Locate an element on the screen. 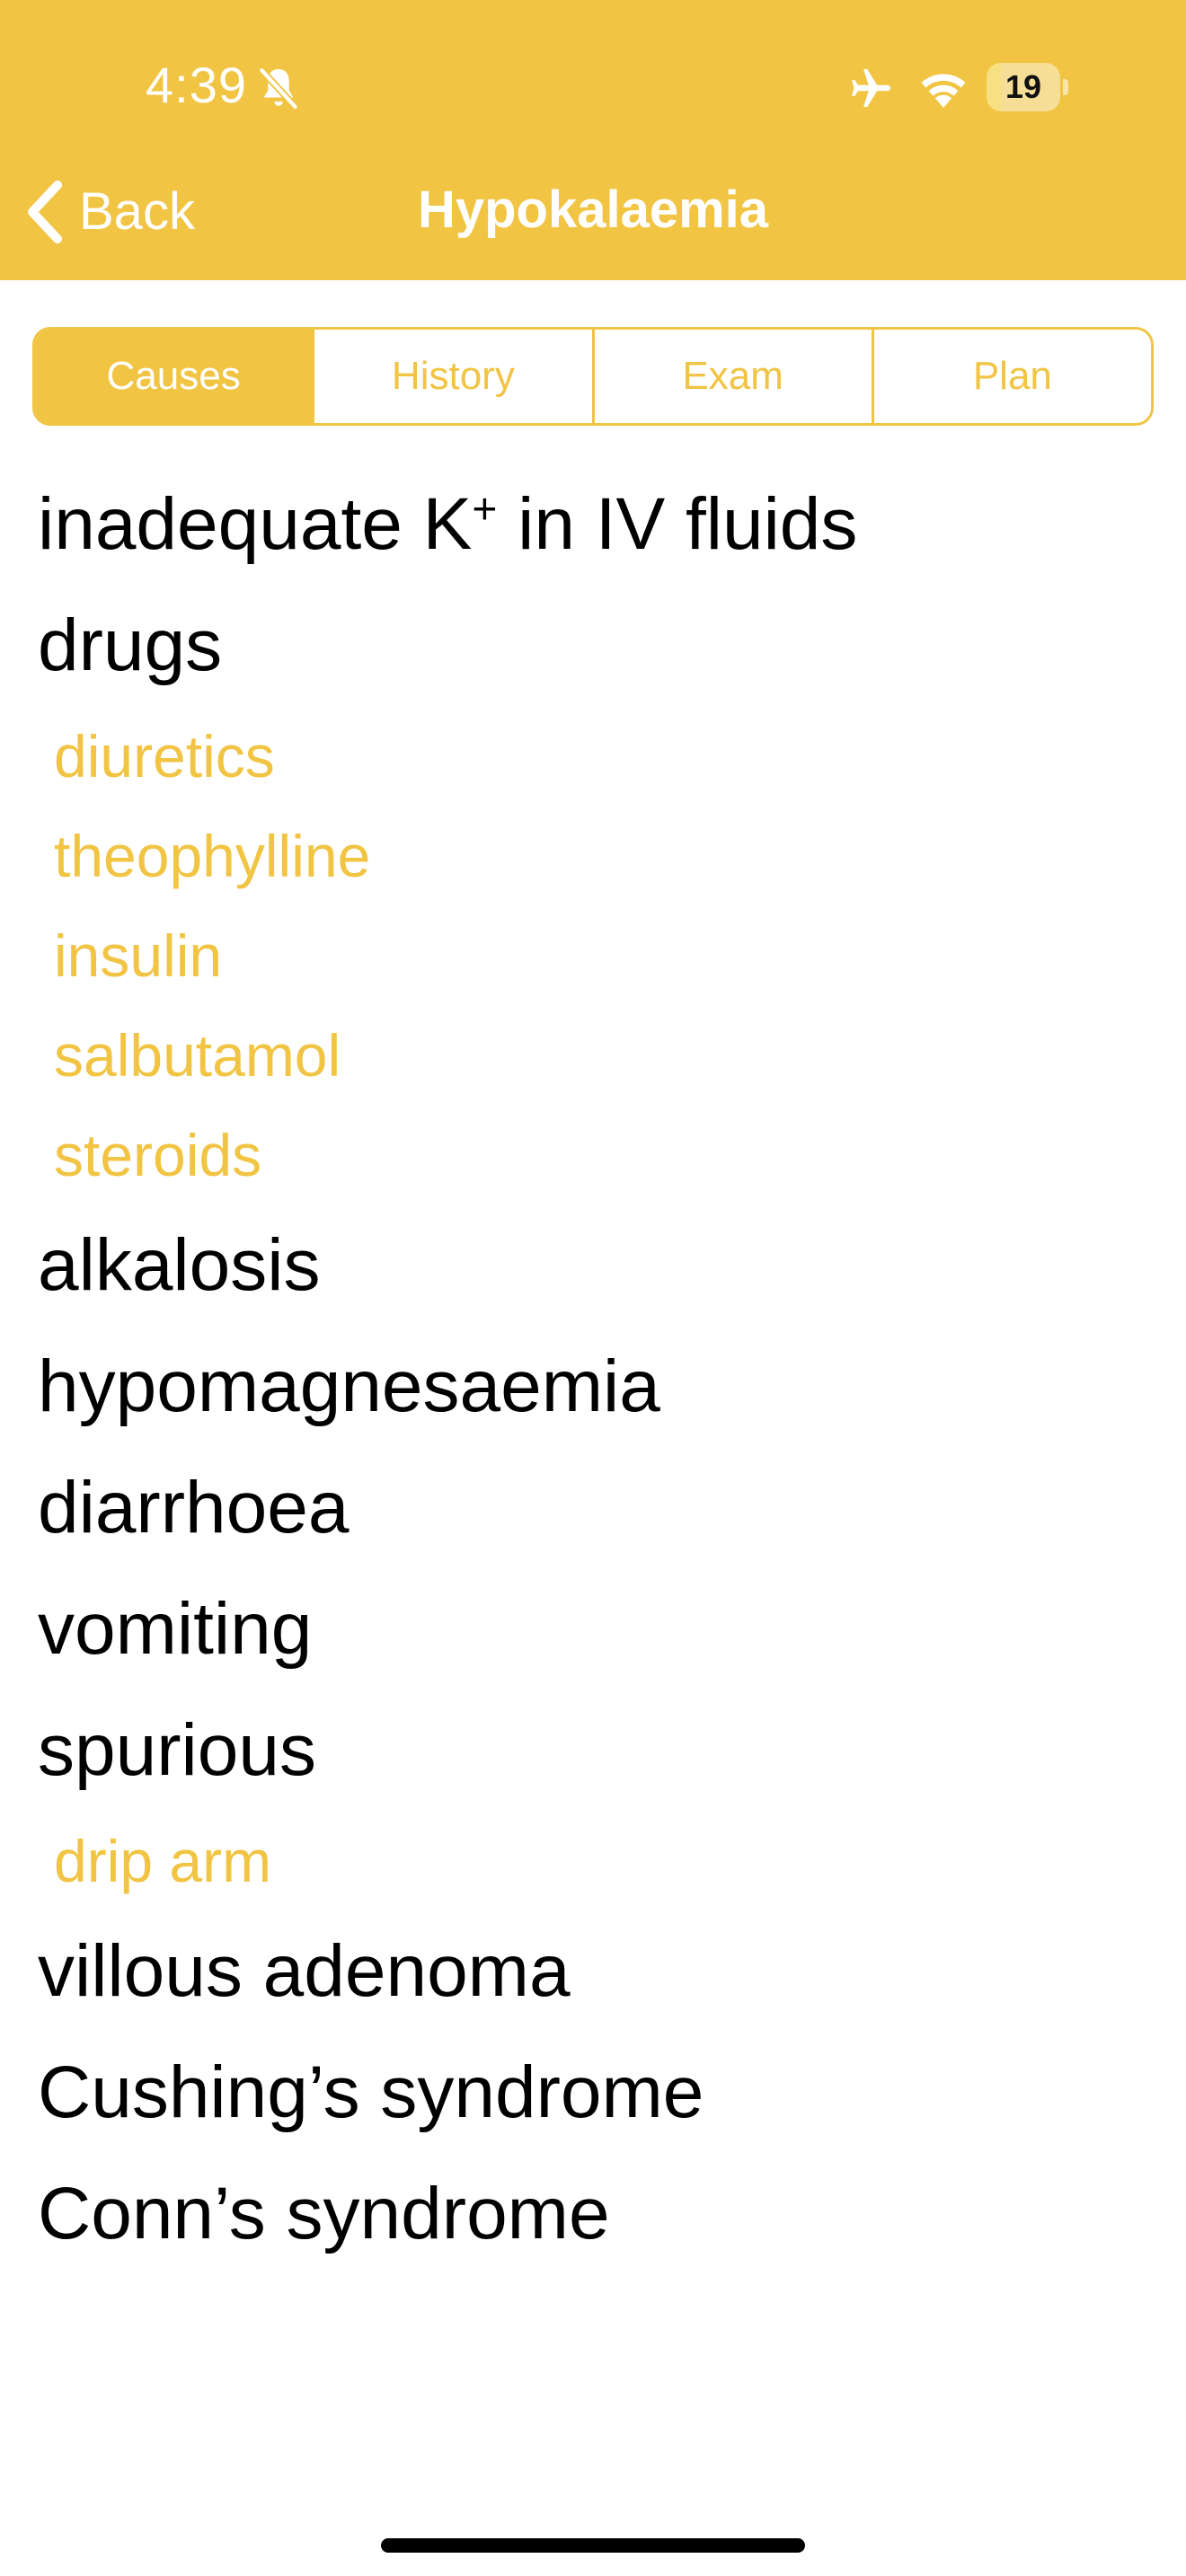  back-label: Back is located at coordinates (137, 211).